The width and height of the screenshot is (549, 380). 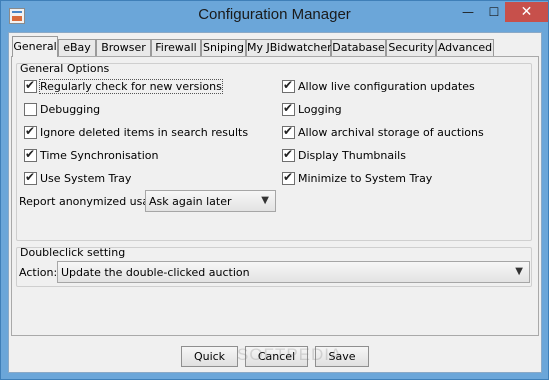 I want to click on tab-ebay: eBay, so click(x=77, y=48).